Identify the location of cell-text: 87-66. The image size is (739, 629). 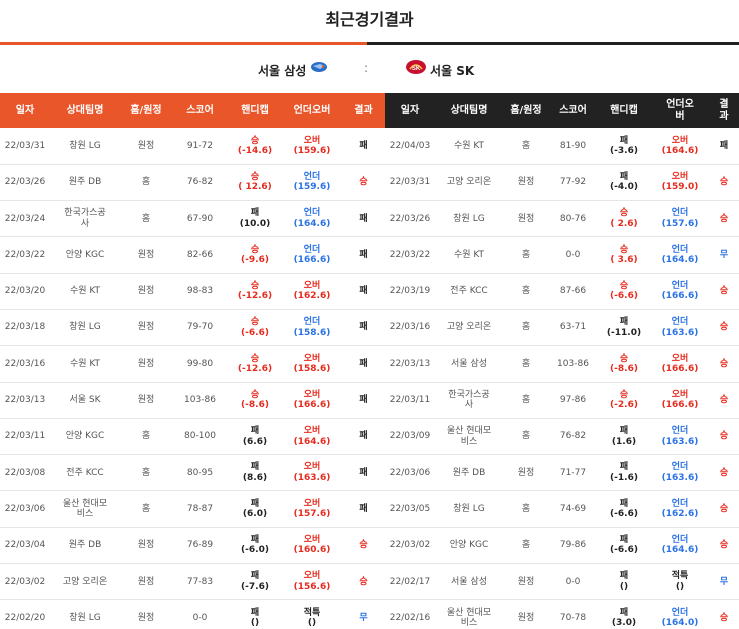
(573, 291).